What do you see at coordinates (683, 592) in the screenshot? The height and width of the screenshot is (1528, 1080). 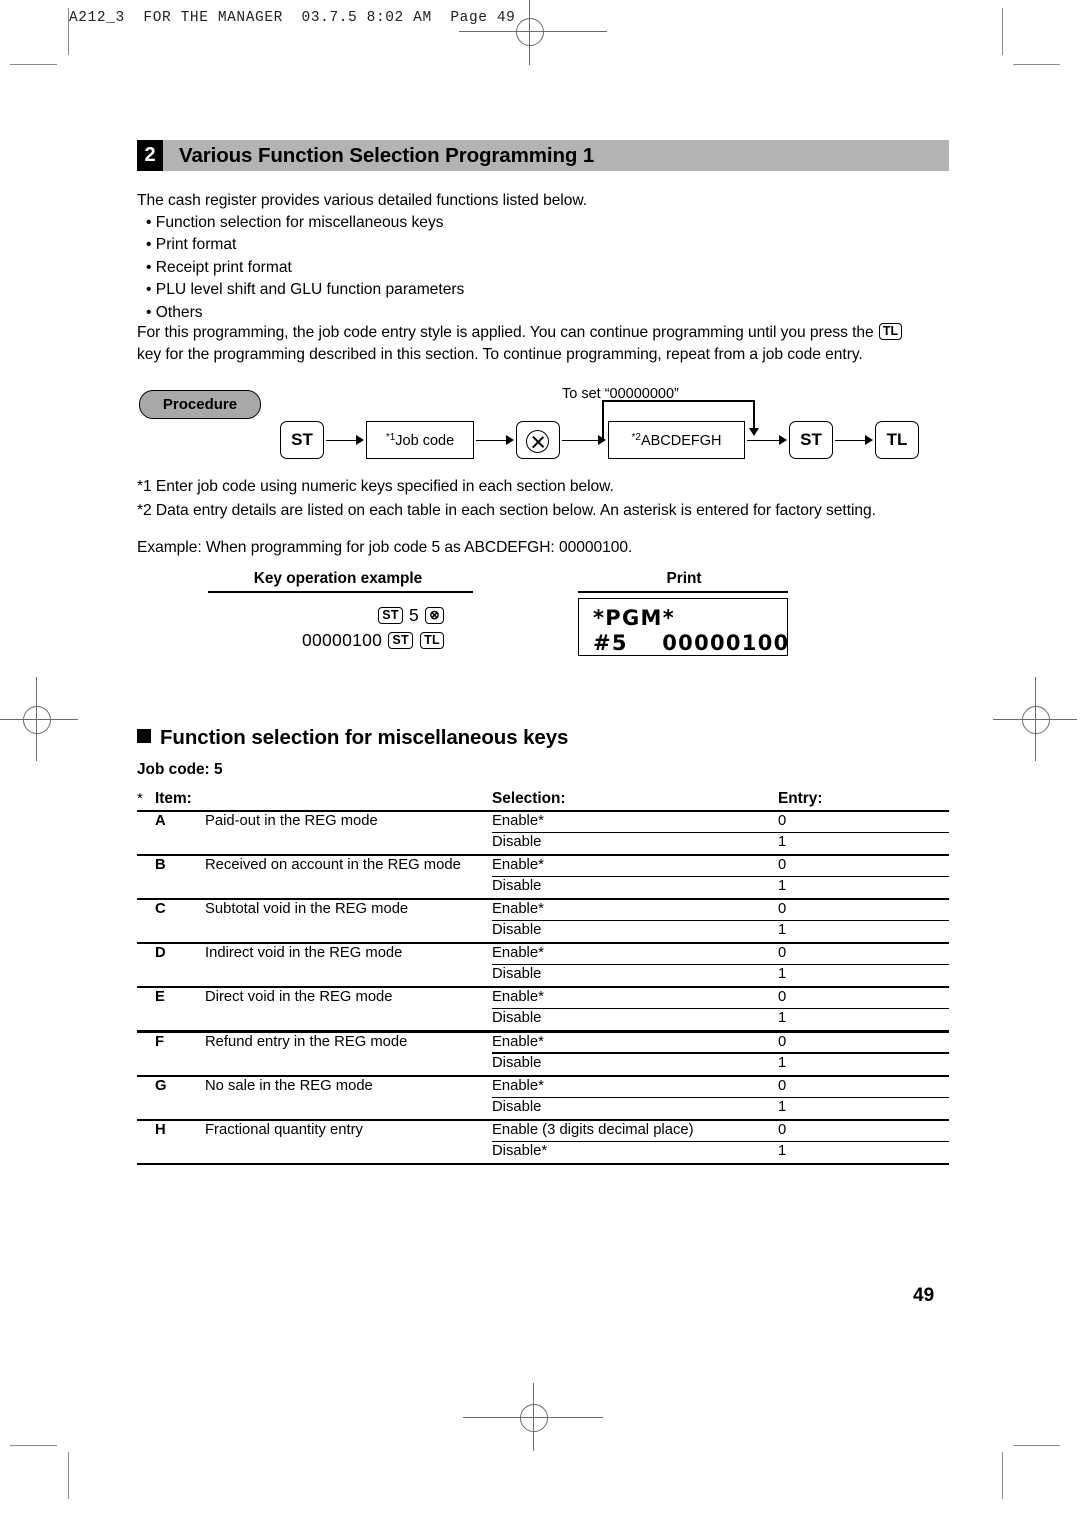 I see `print-header-rule` at bounding box center [683, 592].